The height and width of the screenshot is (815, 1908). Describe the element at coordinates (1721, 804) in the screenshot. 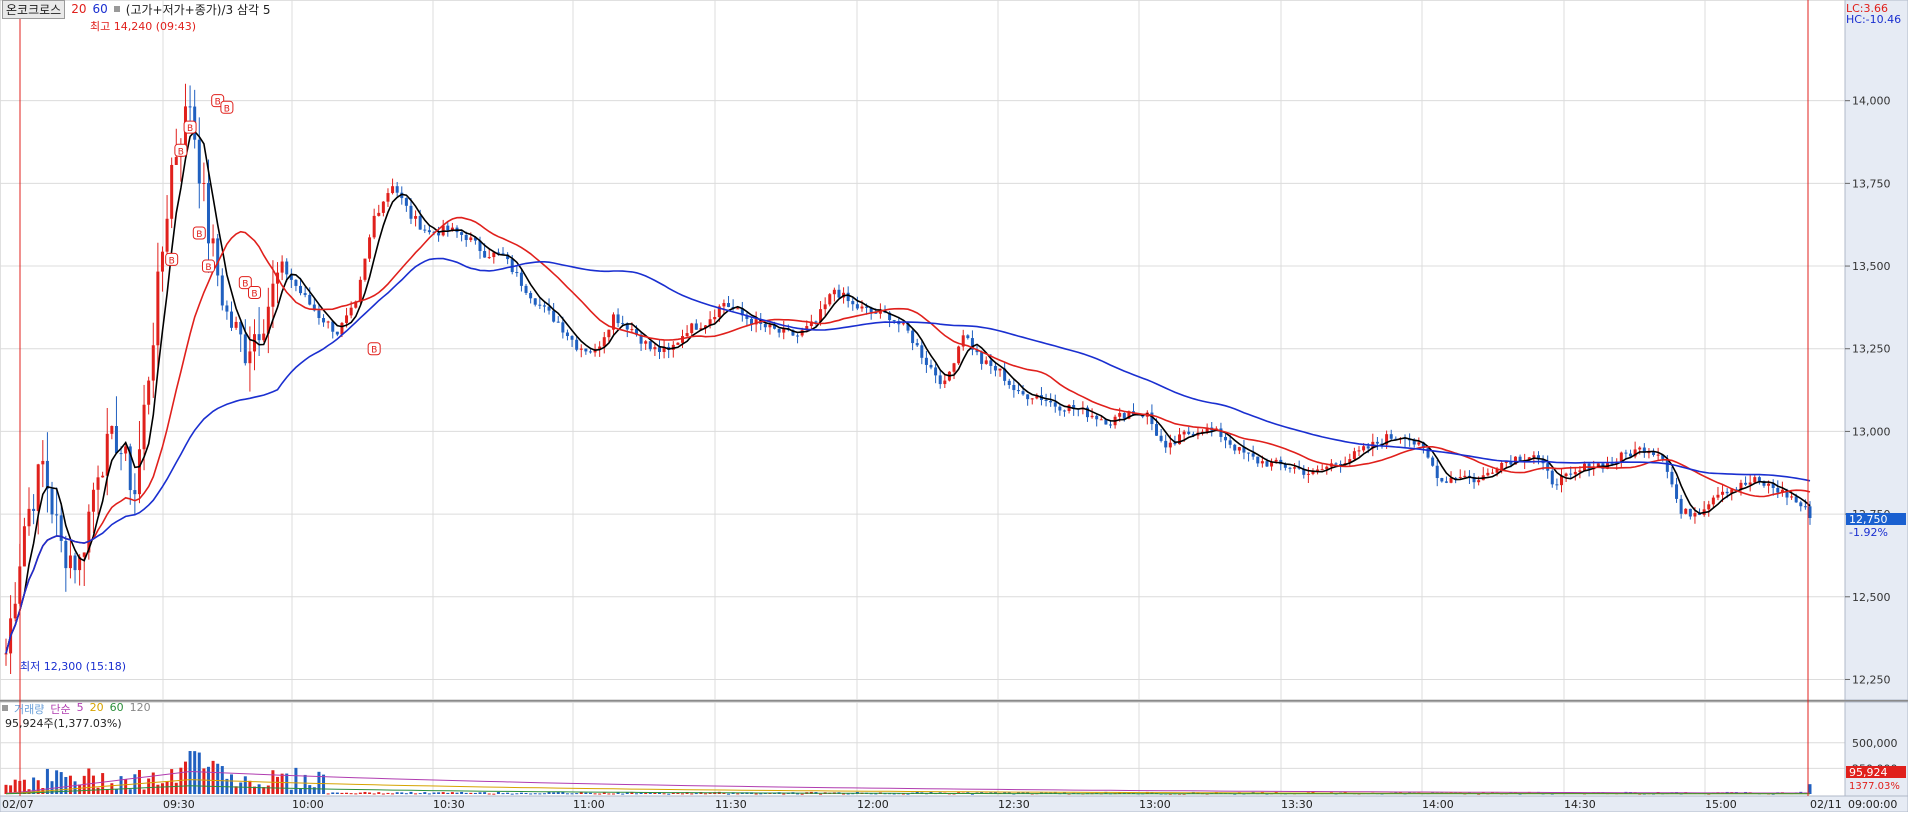

I see `x-tick-label: 15:00` at that location.